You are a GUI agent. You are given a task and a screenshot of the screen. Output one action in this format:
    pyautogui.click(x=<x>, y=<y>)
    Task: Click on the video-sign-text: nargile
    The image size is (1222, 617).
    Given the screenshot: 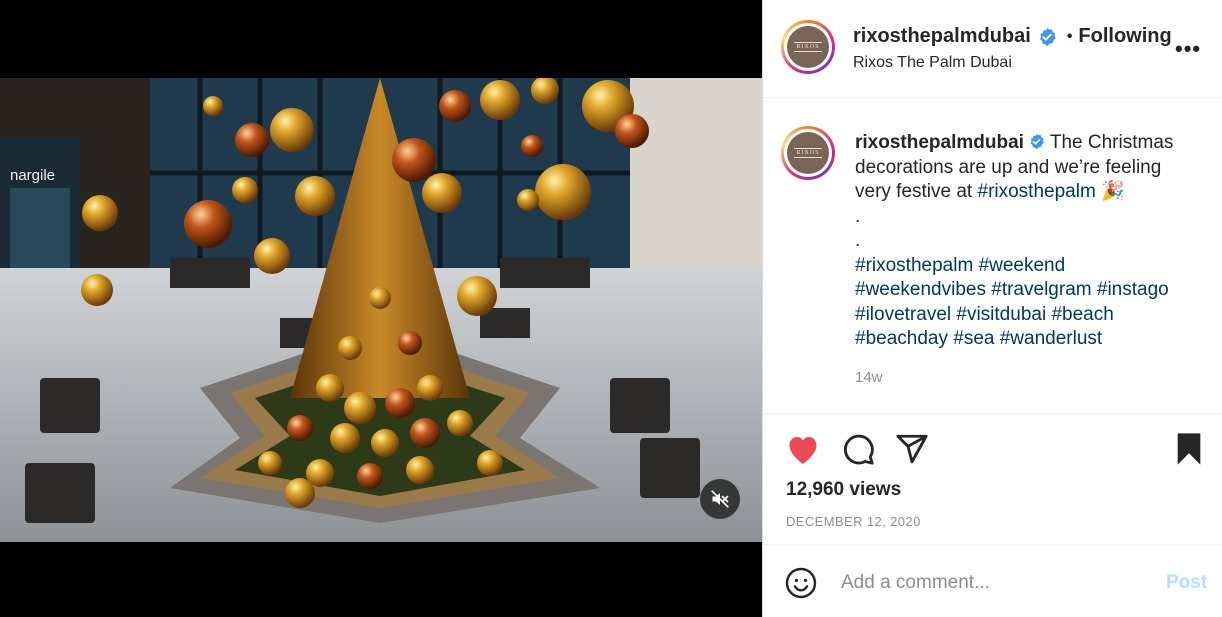 What is the action you would take?
    pyautogui.click(x=32, y=175)
    